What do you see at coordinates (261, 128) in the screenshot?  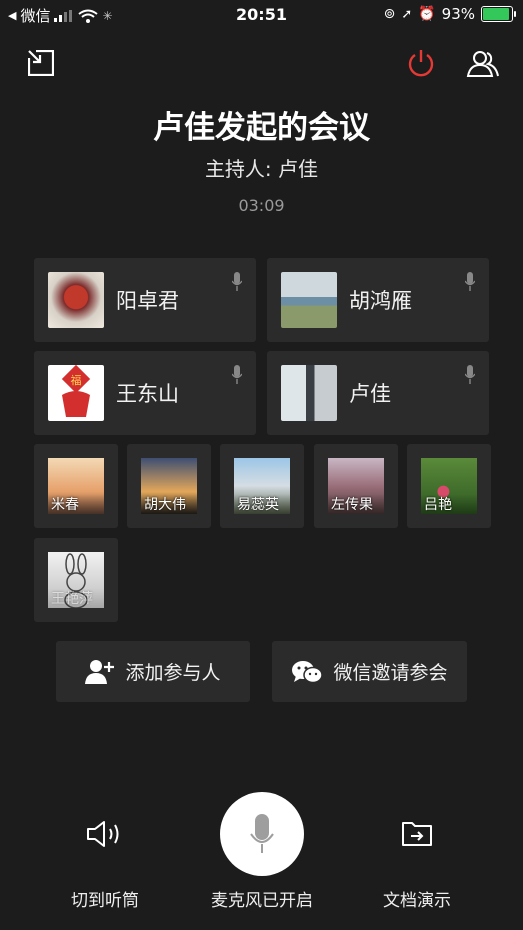 I see `meeting-title: 卢佳发起的会议` at bounding box center [261, 128].